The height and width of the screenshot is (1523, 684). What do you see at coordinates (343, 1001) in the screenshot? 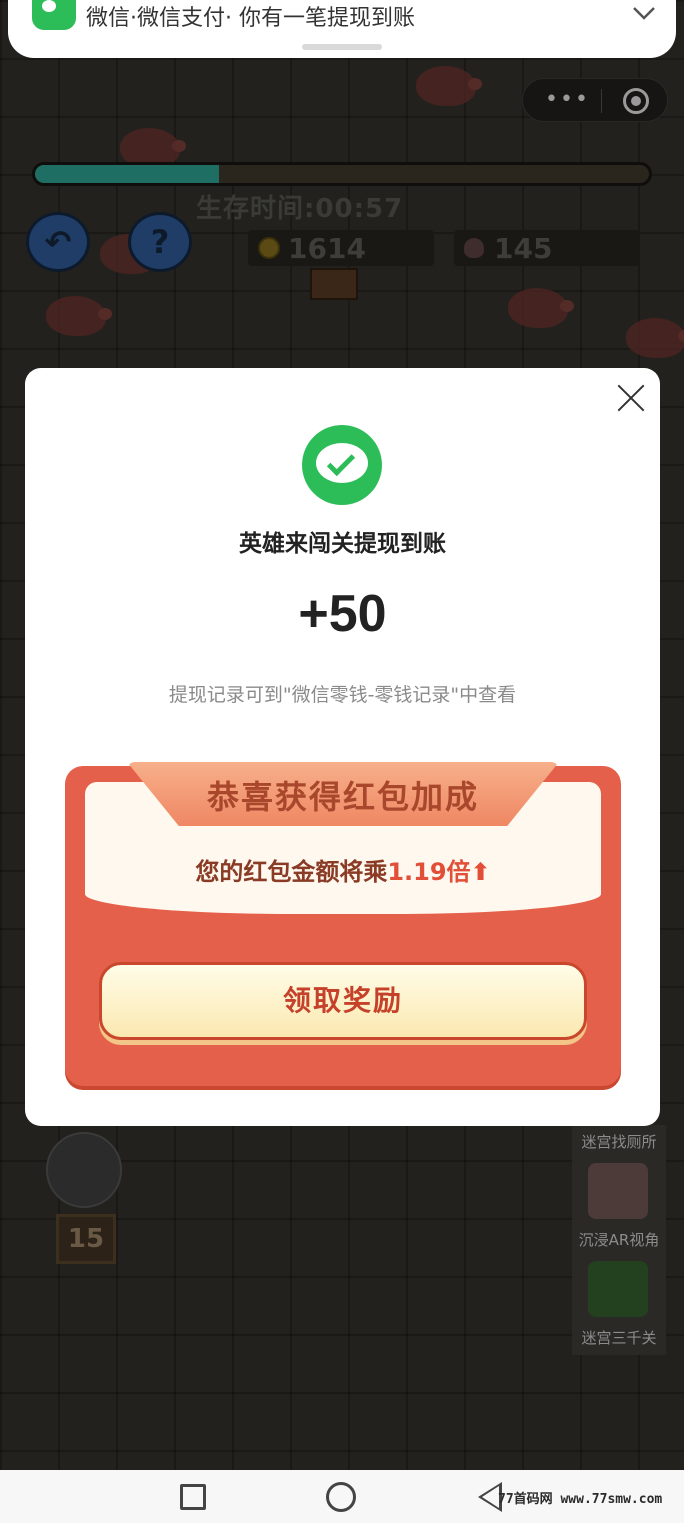
I see `claim-reward-button: 领取奖励` at bounding box center [343, 1001].